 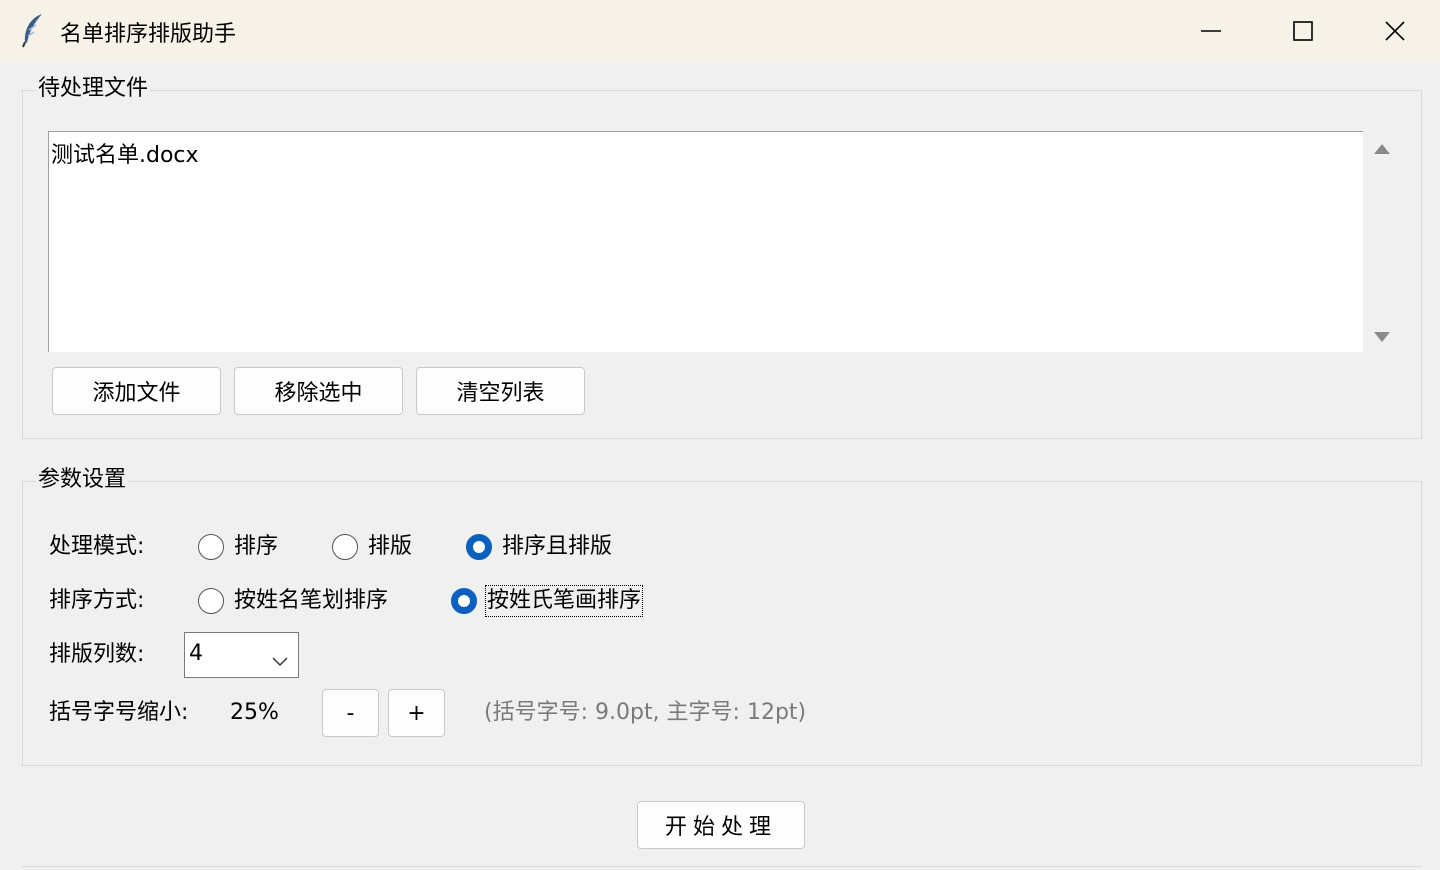 I want to click on maximize-icon, so click(x=1303, y=31).